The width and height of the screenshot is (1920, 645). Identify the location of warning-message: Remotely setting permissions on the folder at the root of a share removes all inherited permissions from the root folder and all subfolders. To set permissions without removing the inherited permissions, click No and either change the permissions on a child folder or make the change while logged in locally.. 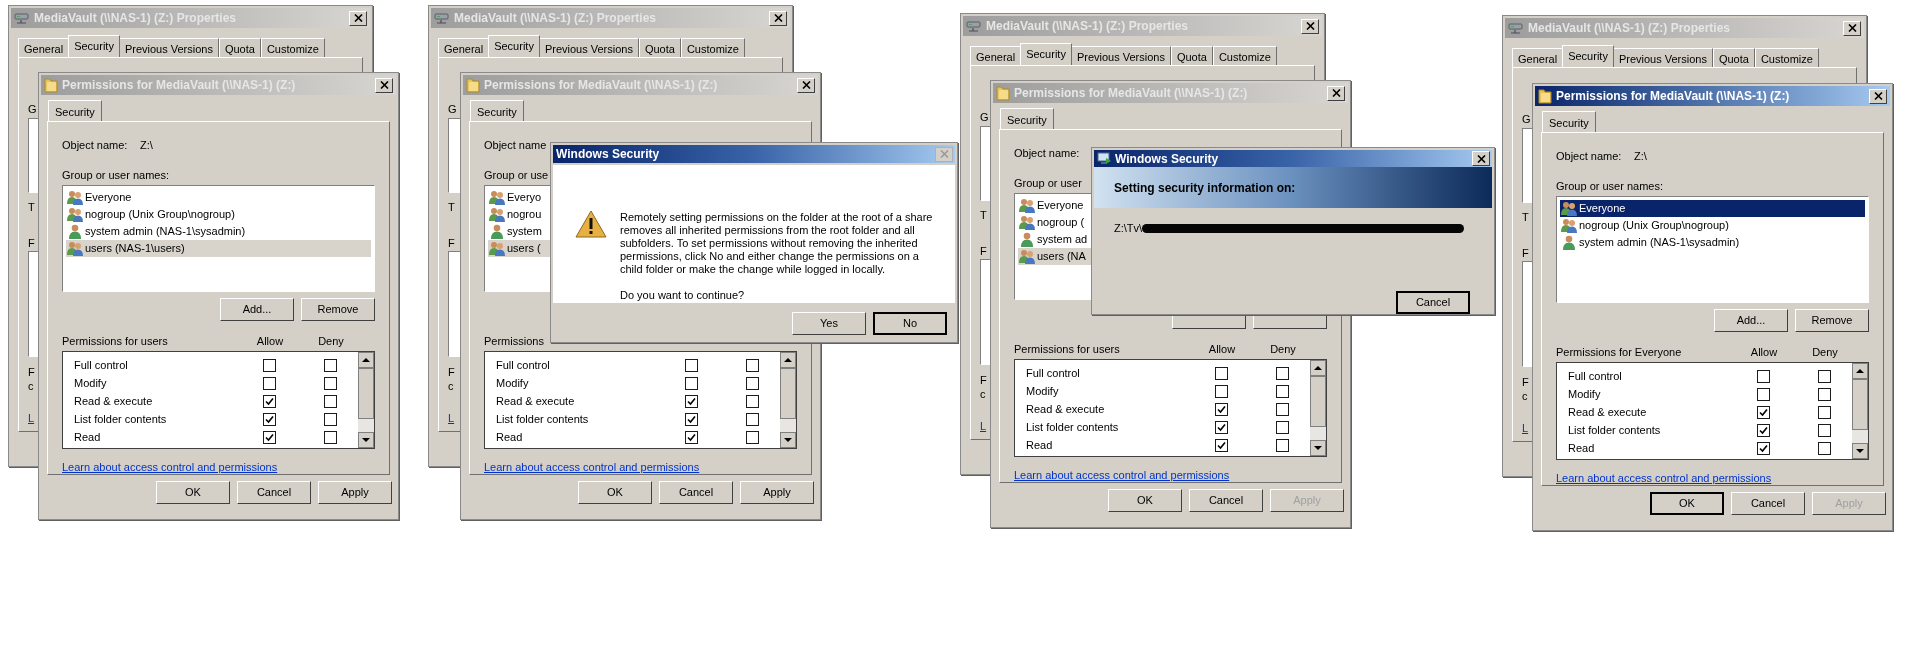
(777, 243).